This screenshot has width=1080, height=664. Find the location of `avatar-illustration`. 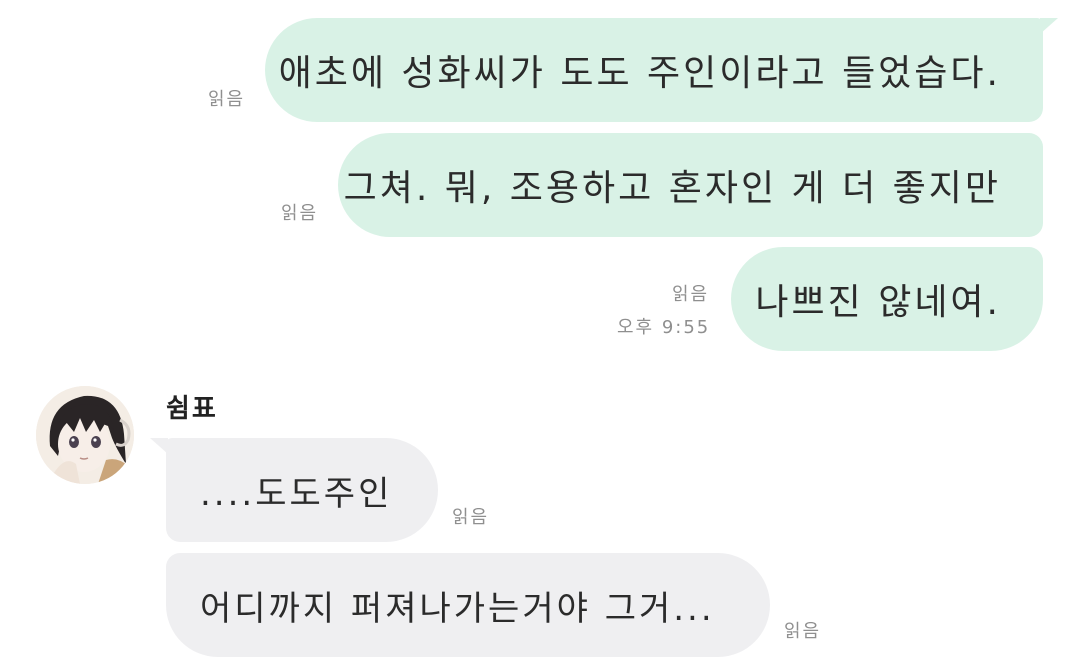

avatar-illustration is located at coordinates (85, 435).